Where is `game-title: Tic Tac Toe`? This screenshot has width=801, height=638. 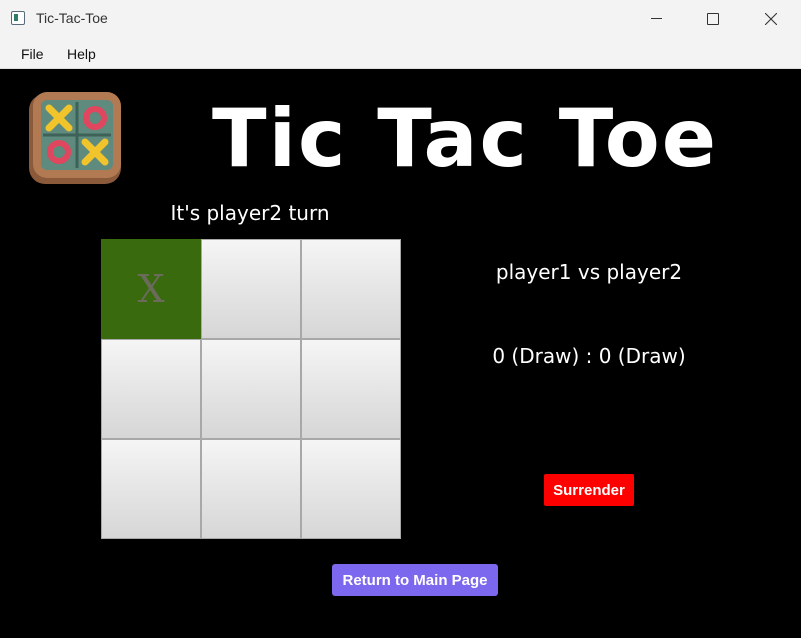
game-title: Tic Tac Toe is located at coordinates (465, 138).